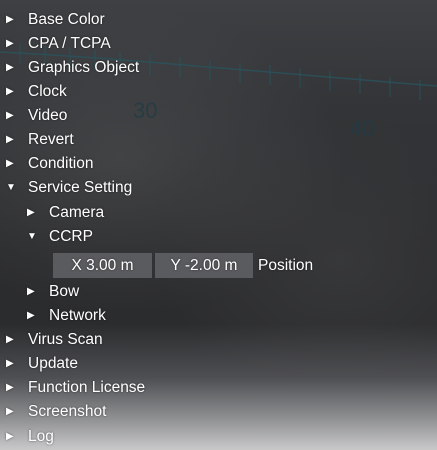  Describe the element at coordinates (65, 339) in the screenshot. I see `tree-item-label: Virus Scan` at that location.